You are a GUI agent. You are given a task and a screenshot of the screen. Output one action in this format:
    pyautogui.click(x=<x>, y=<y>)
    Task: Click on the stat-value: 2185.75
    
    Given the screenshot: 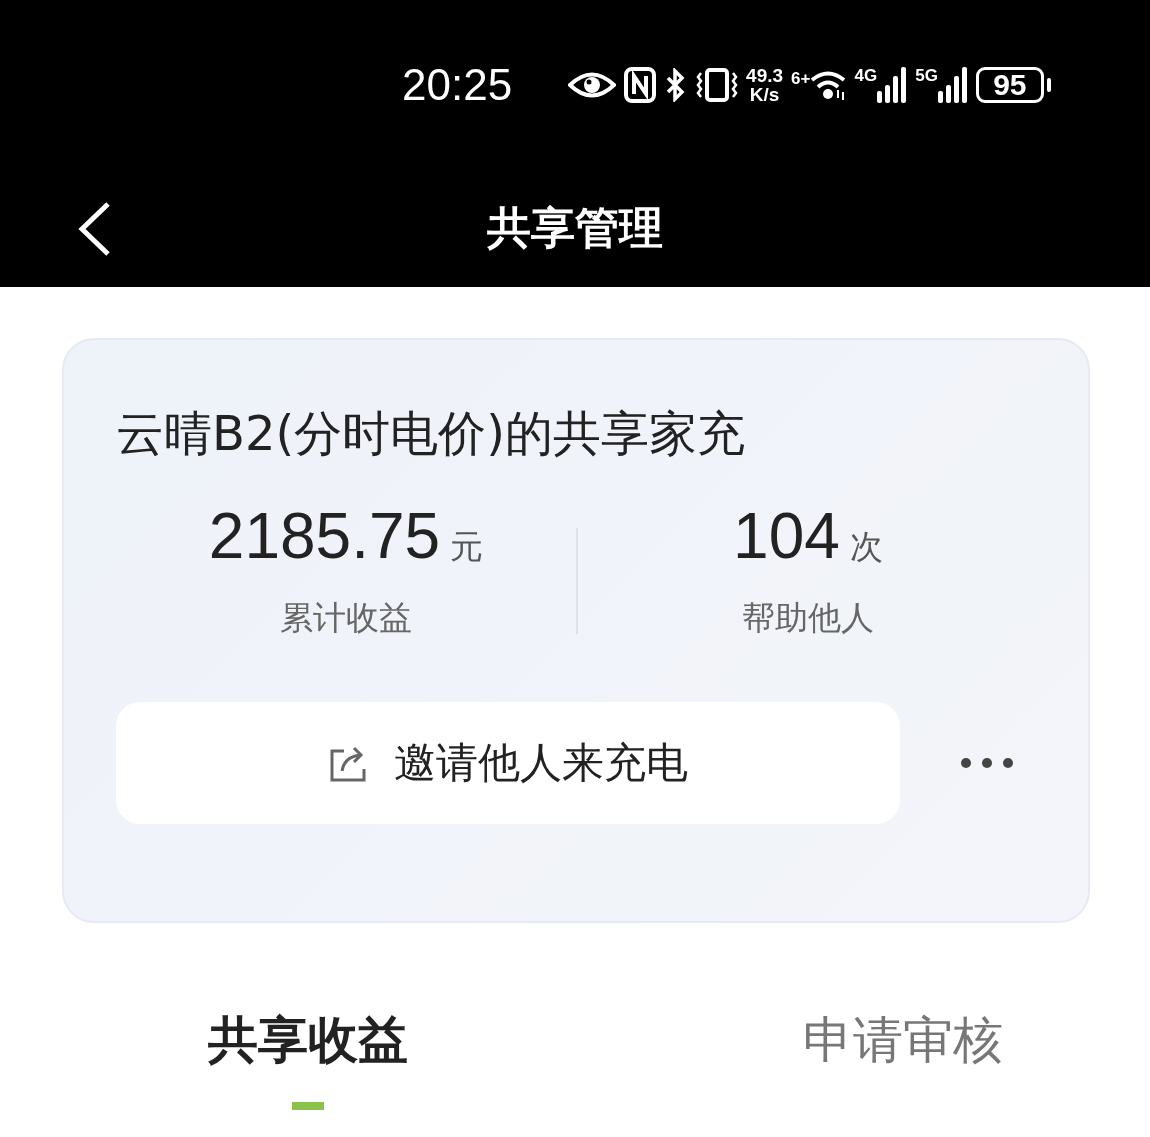 What is the action you would take?
    pyautogui.click(x=324, y=536)
    